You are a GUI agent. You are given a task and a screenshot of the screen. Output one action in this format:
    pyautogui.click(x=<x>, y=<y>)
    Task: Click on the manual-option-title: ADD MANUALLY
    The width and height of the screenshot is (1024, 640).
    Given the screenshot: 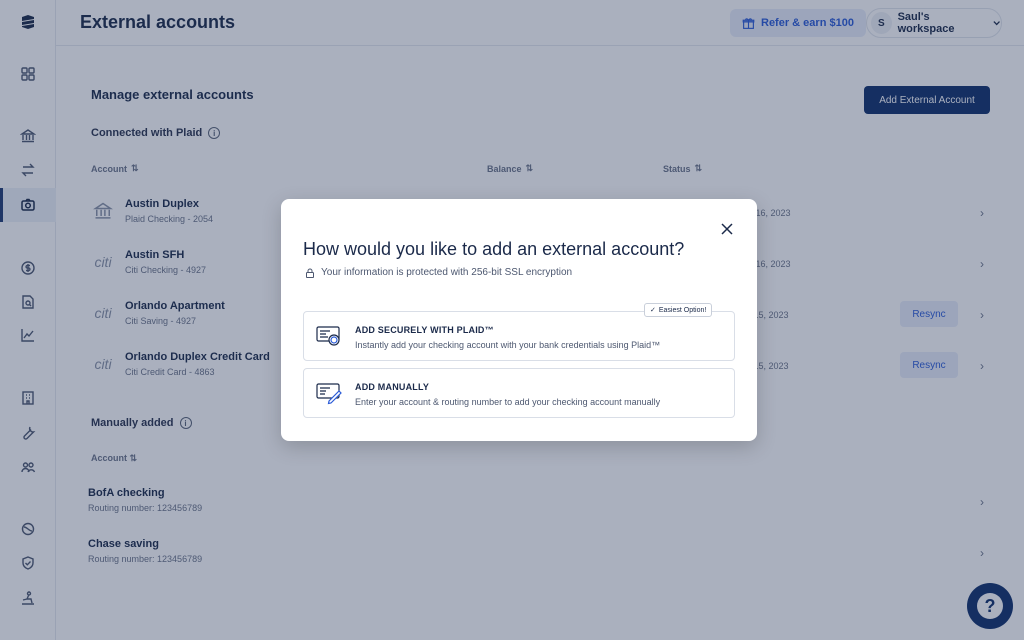 What is the action you would take?
    pyautogui.click(x=392, y=387)
    